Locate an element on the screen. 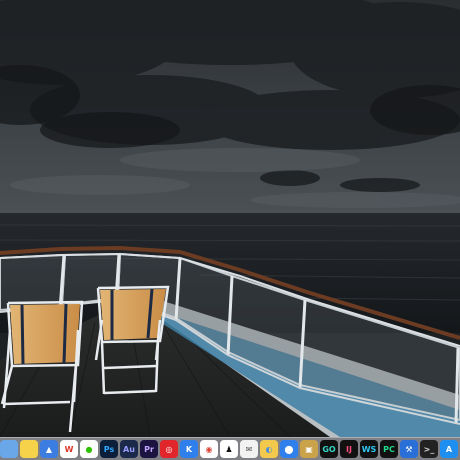  location-pin-icon: ⬤ is located at coordinates (289, 449).